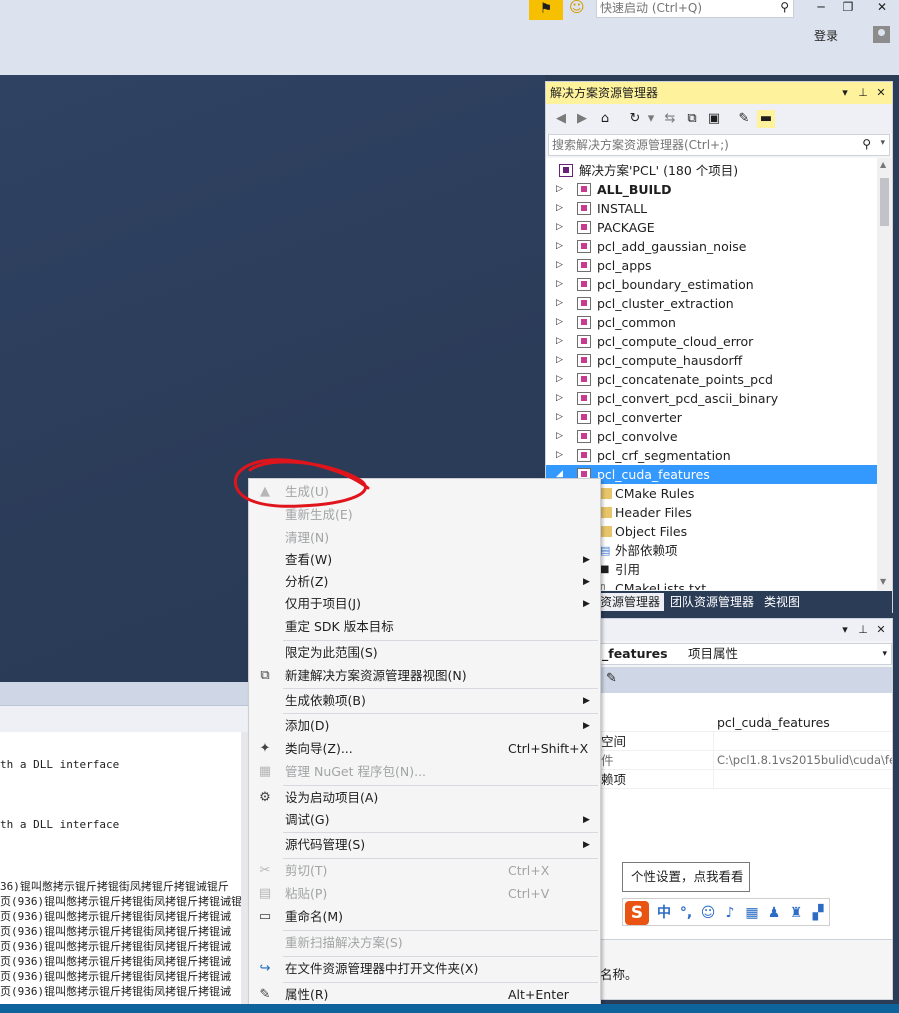  I want to click on tree-item: ▷ pcl_common, so click(711, 322).